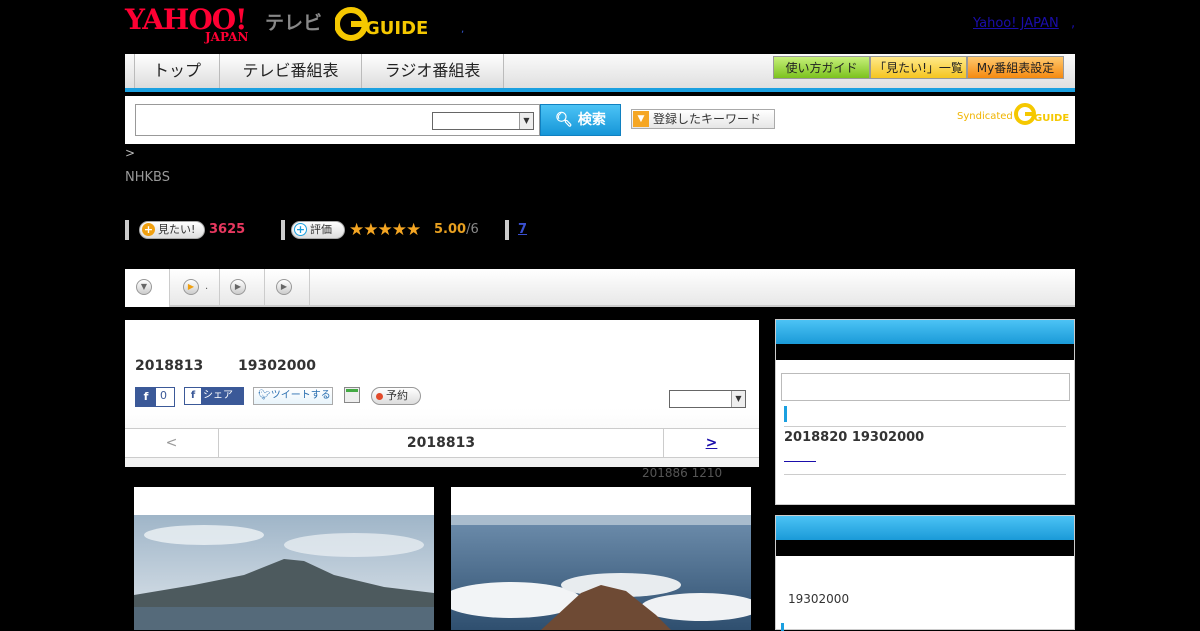 The image size is (1200, 631). I want to click on my-schedule-settings-button: My番組表設定, so click(1015, 67).